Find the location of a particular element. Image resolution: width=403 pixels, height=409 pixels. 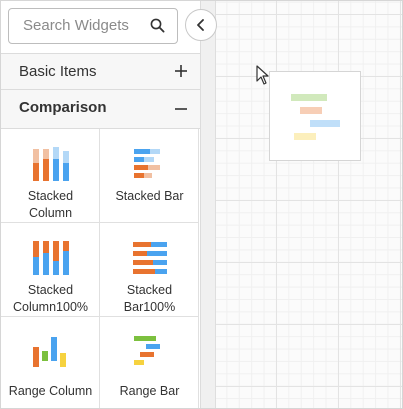

range-bar-preview-icon is located at coordinates (315, 117).